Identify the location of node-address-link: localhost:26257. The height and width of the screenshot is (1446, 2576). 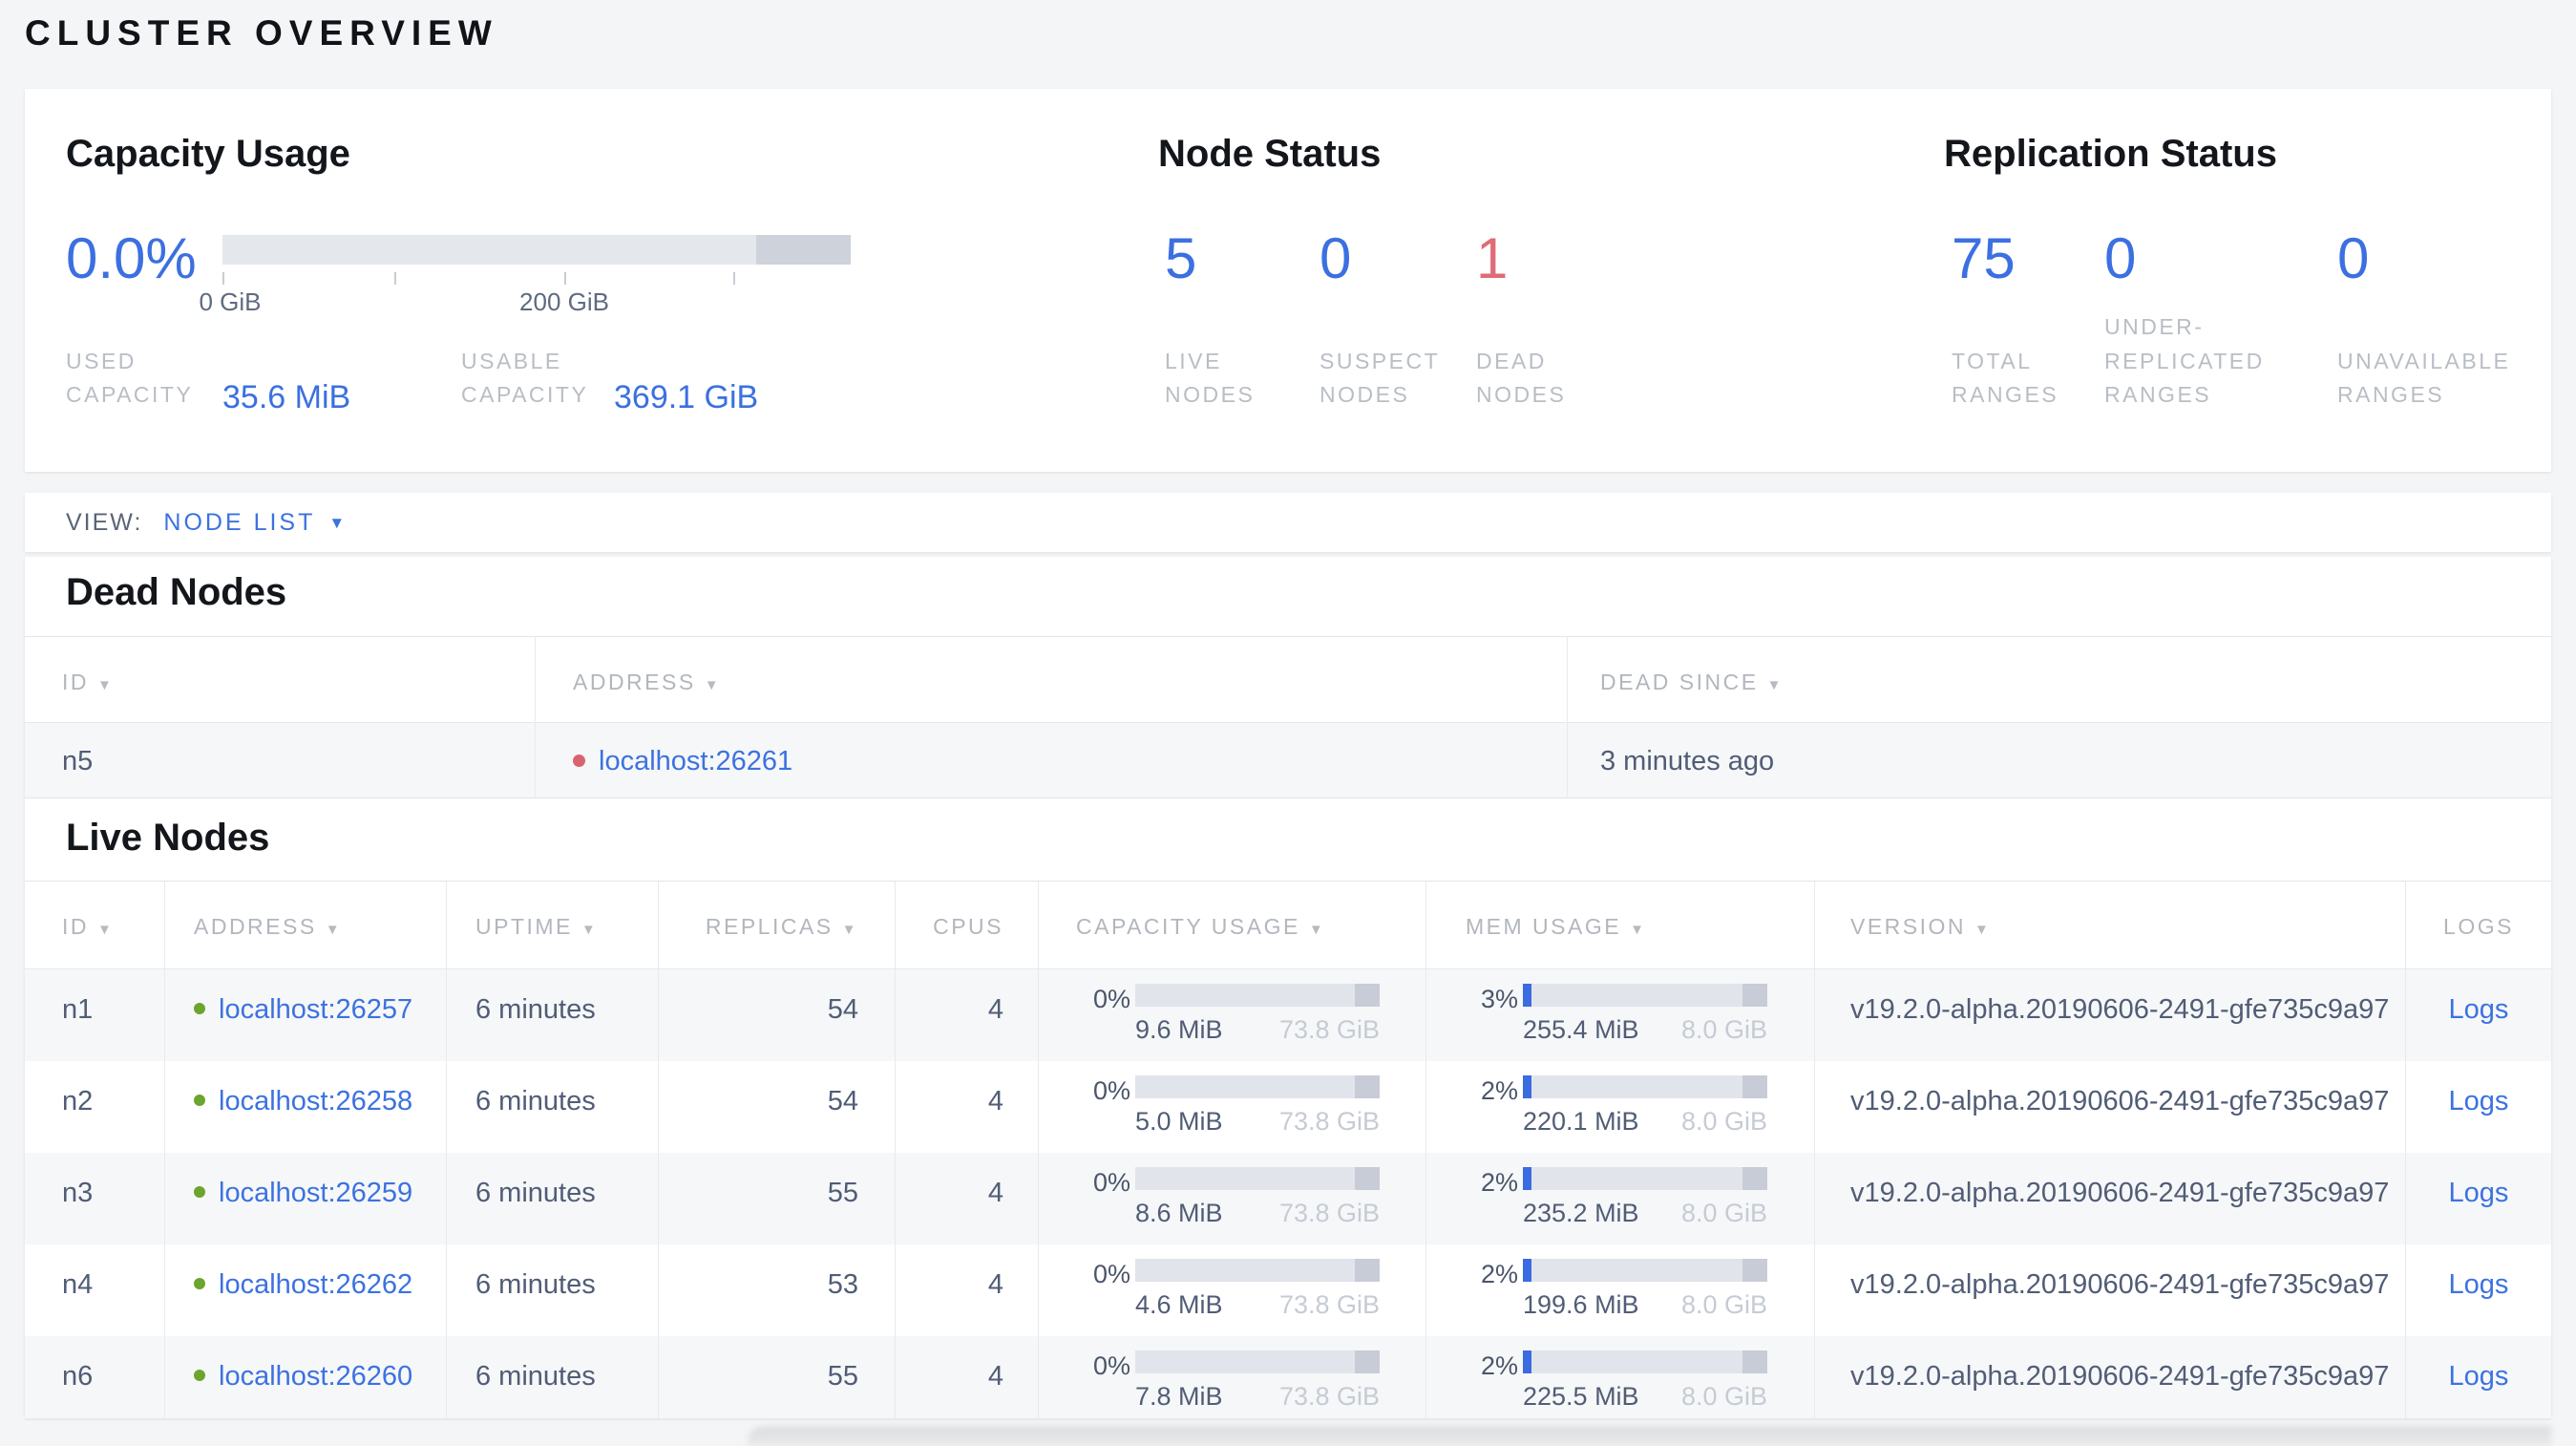
(315, 1009).